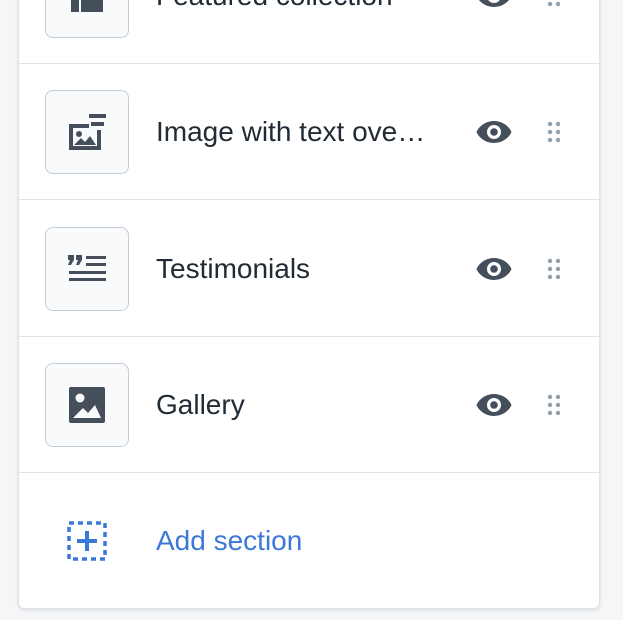 This screenshot has width=623, height=620. Describe the element at coordinates (87, 541) in the screenshot. I see `add-section-icon` at that location.